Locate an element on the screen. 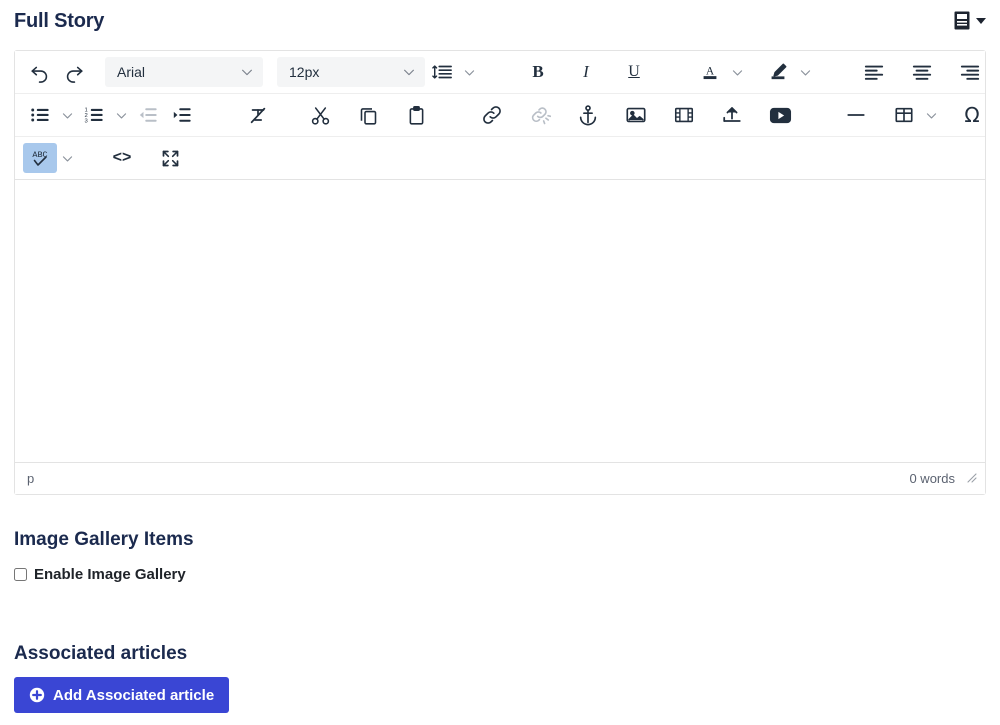 The width and height of the screenshot is (1000, 725). text-color-dropdown-icon is located at coordinates (737, 72).